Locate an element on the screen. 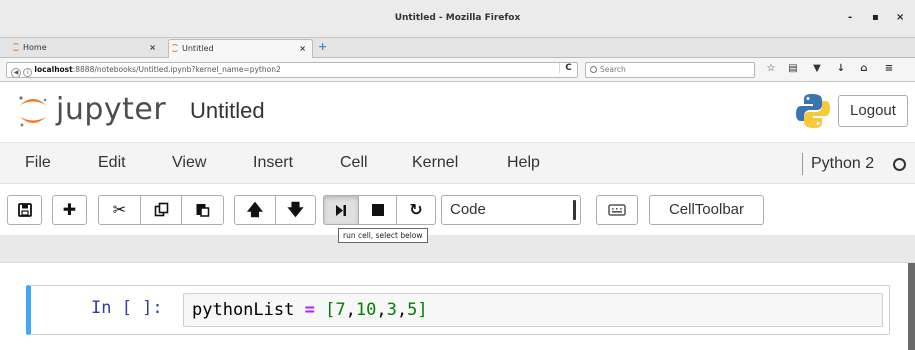 The height and width of the screenshot is (350, 915). code-cell: In [ ]: pythonList = [7,10,3,5] is located at coordinates (458, 310).